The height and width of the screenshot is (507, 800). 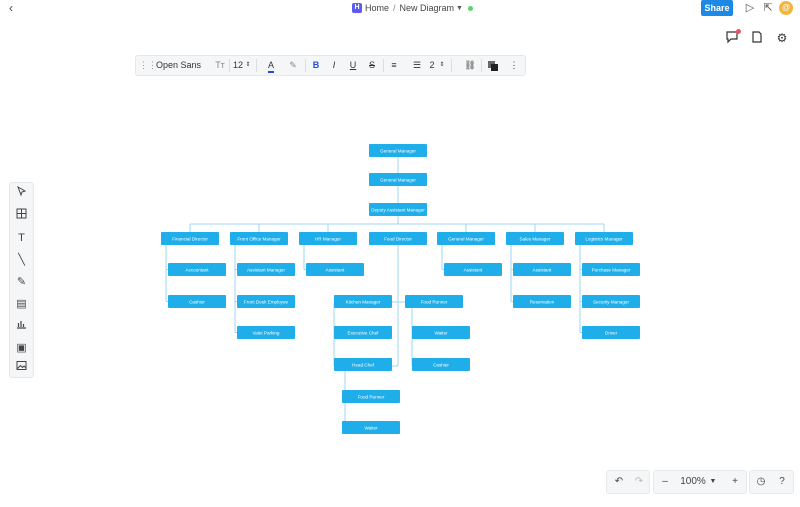 I want to click on font-color-icon: A, so click(x=271, y=65).